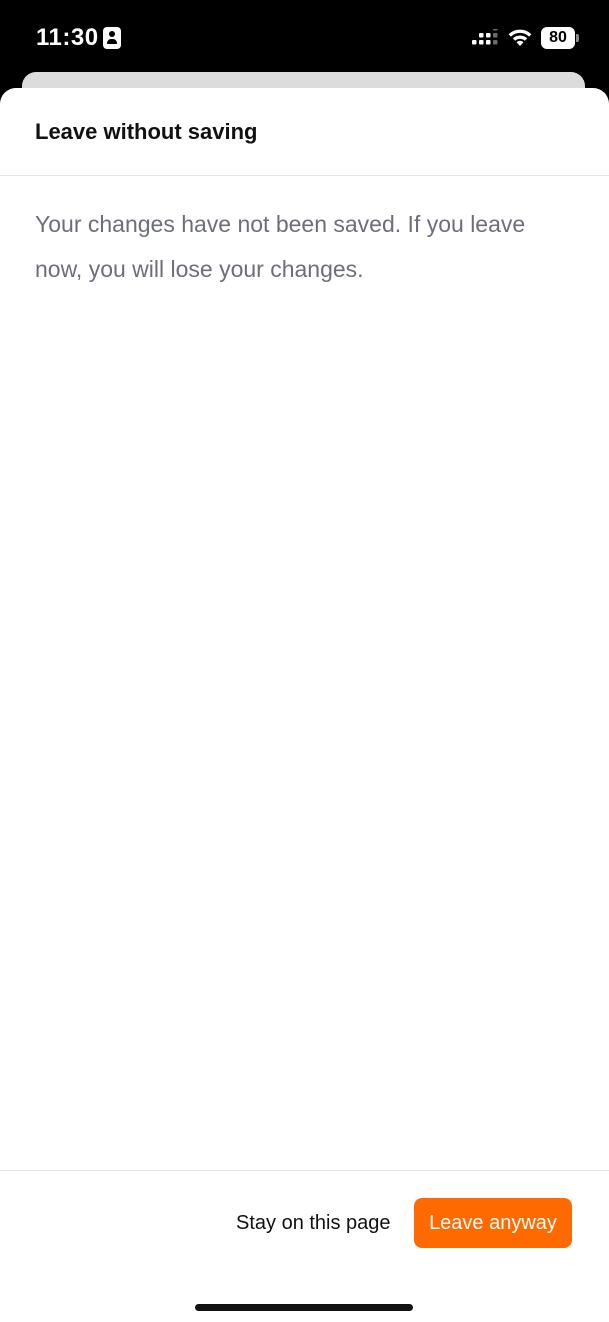 The width and height of the screenshot is (609, 1322). I want to click on battery-level: 80, so click(558, 37).